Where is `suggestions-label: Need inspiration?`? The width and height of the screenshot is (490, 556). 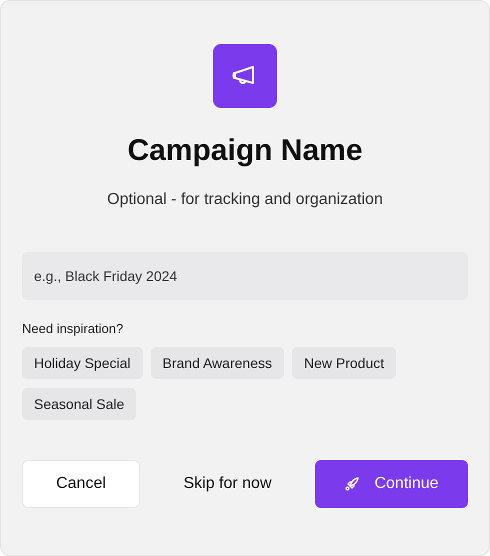
suggestions-label: Need inspiration? is located at coordinates (73, 328).